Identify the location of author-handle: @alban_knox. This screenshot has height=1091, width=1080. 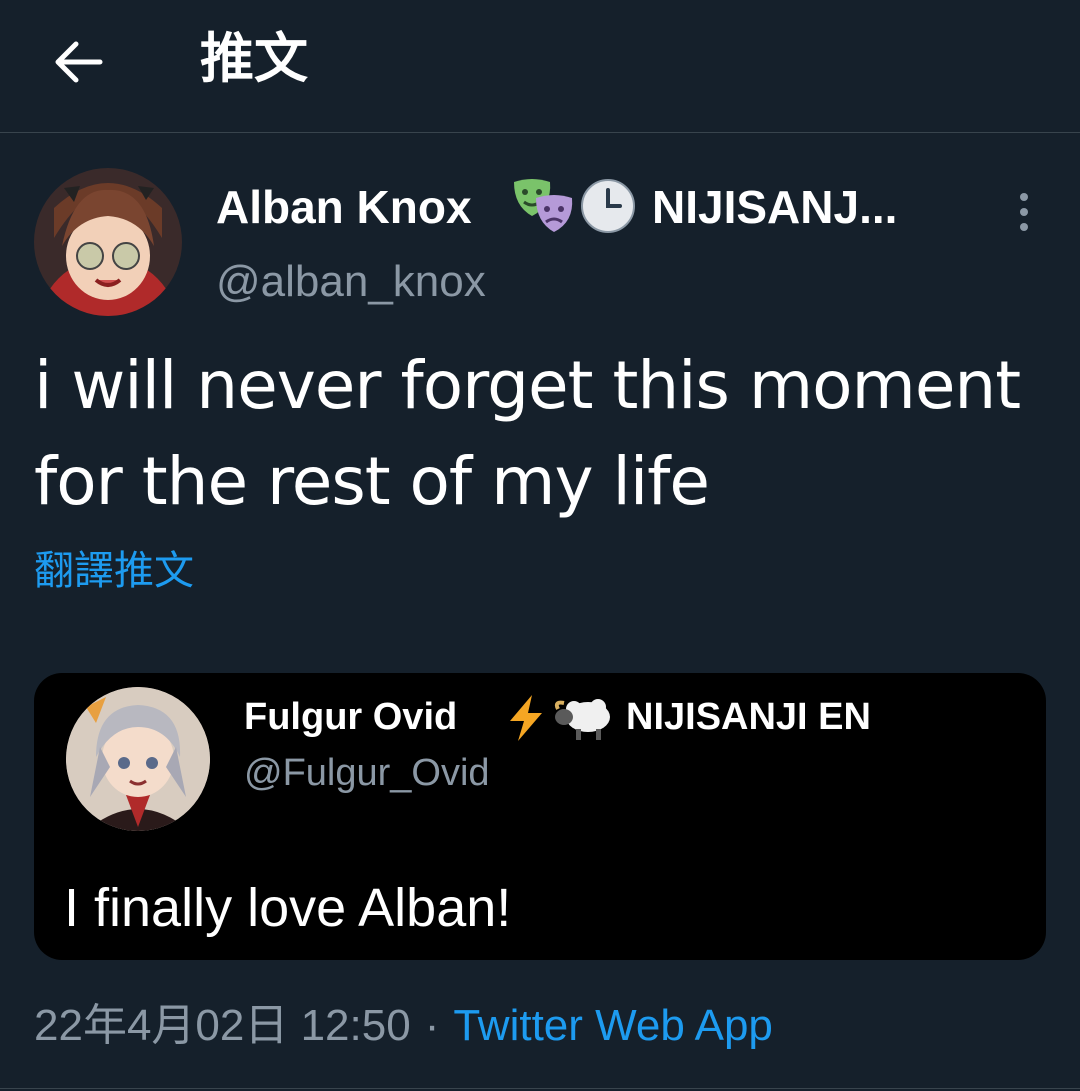
(351, 282).